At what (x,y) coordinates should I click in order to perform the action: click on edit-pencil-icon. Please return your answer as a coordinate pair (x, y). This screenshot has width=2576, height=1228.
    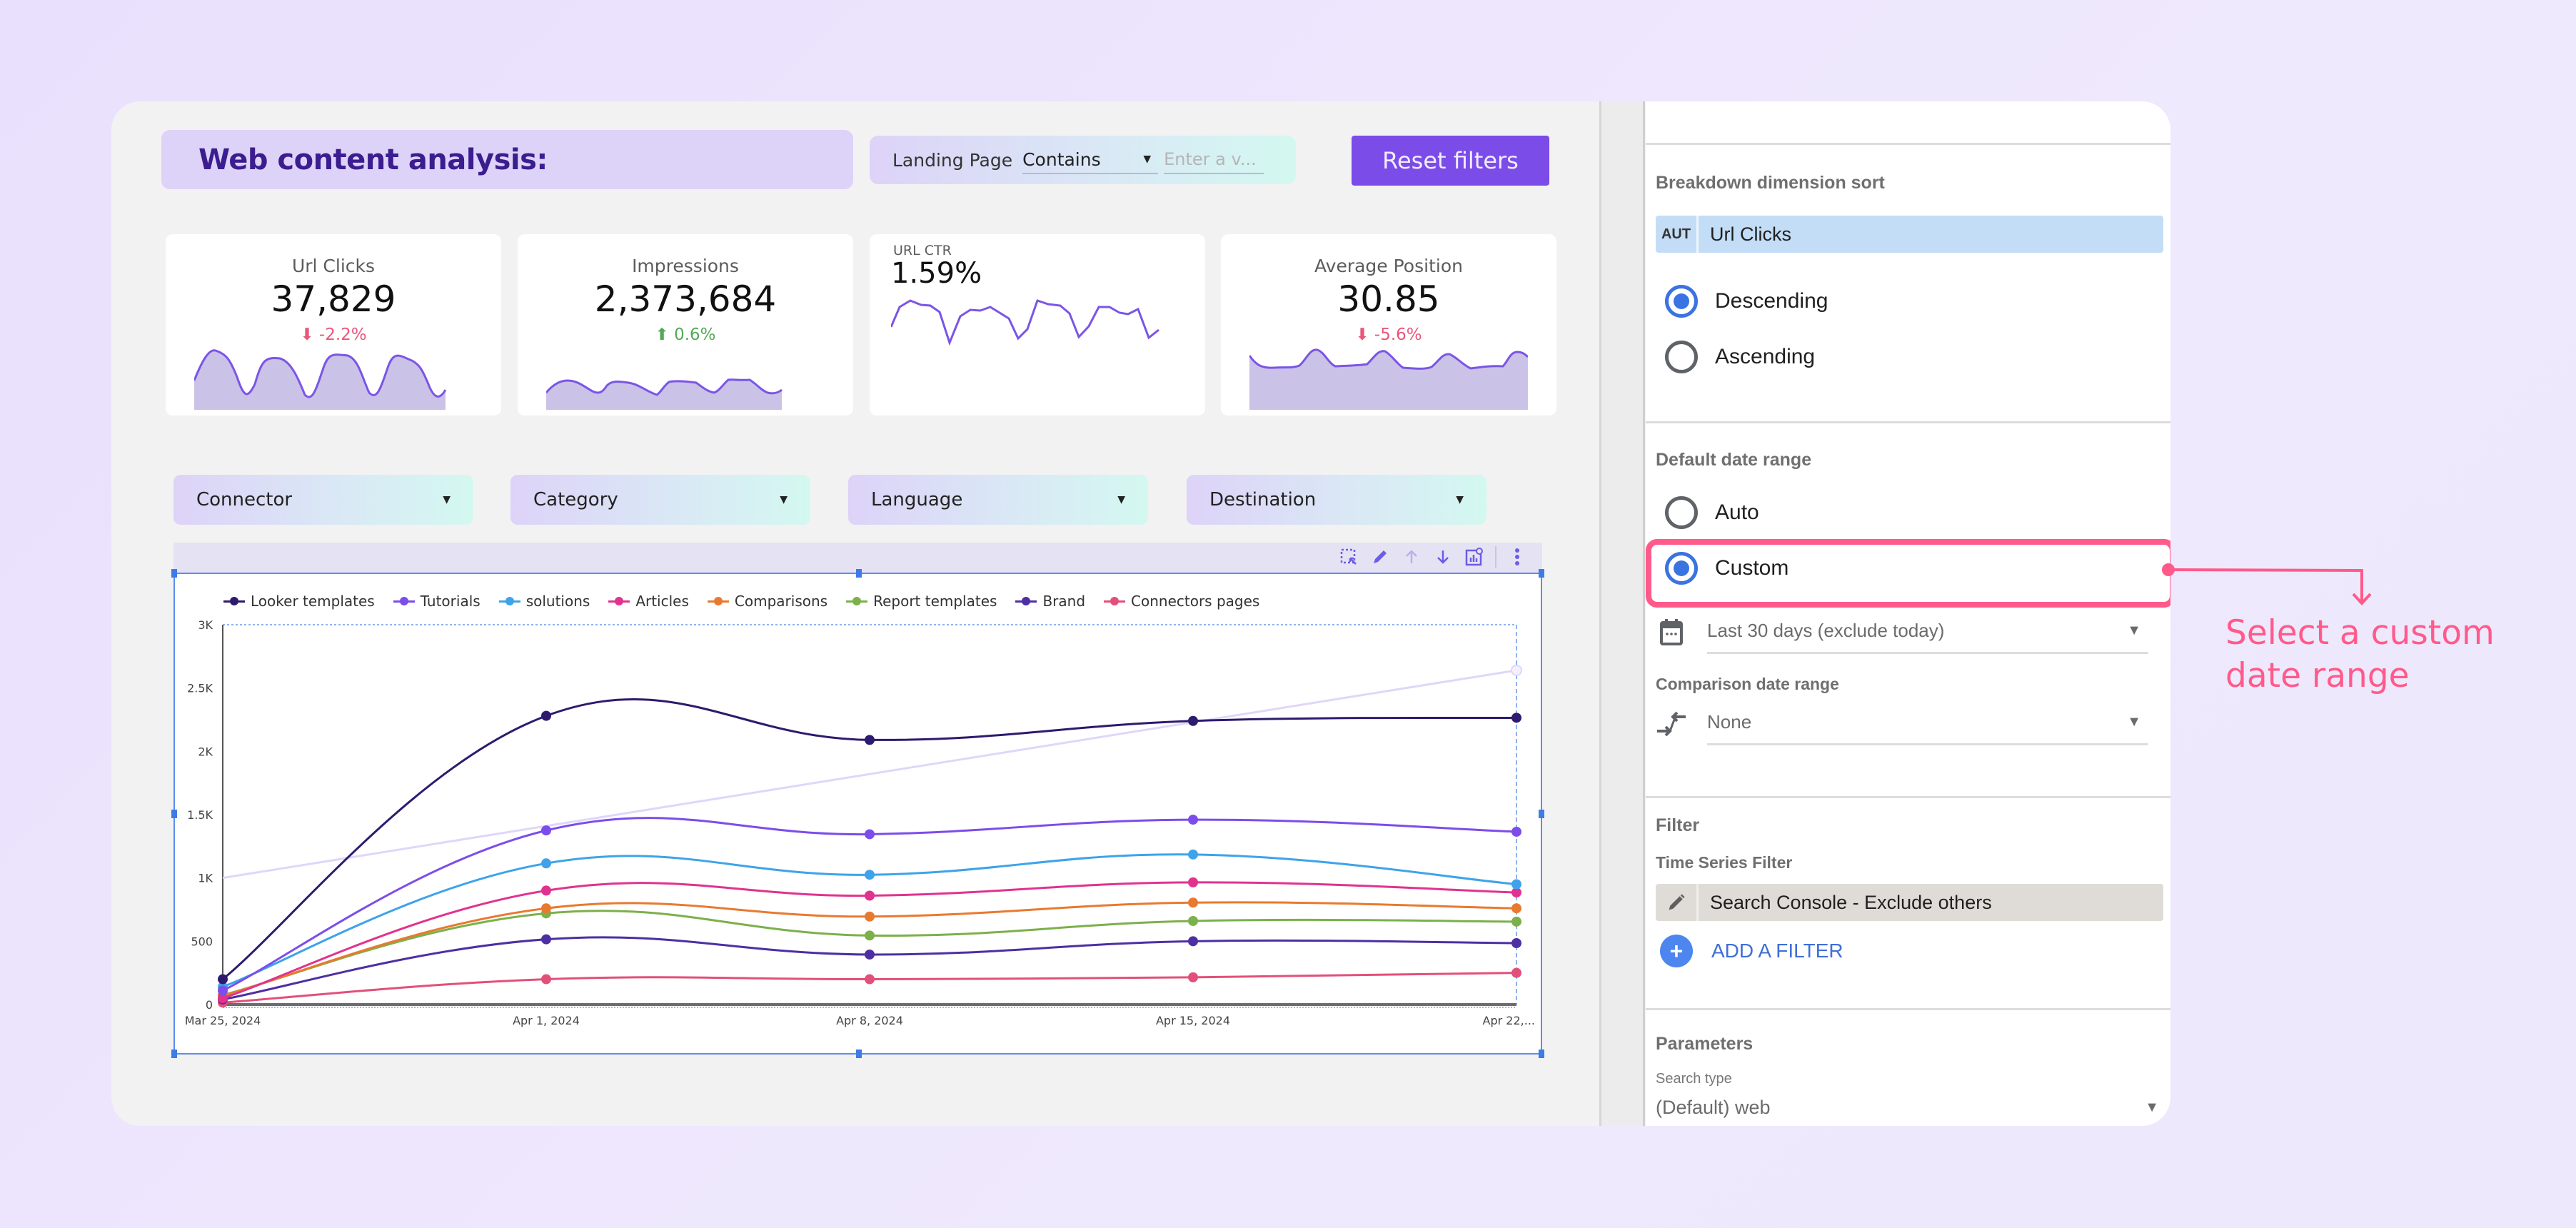
    Looking at the image, I should click on (1678, 903).